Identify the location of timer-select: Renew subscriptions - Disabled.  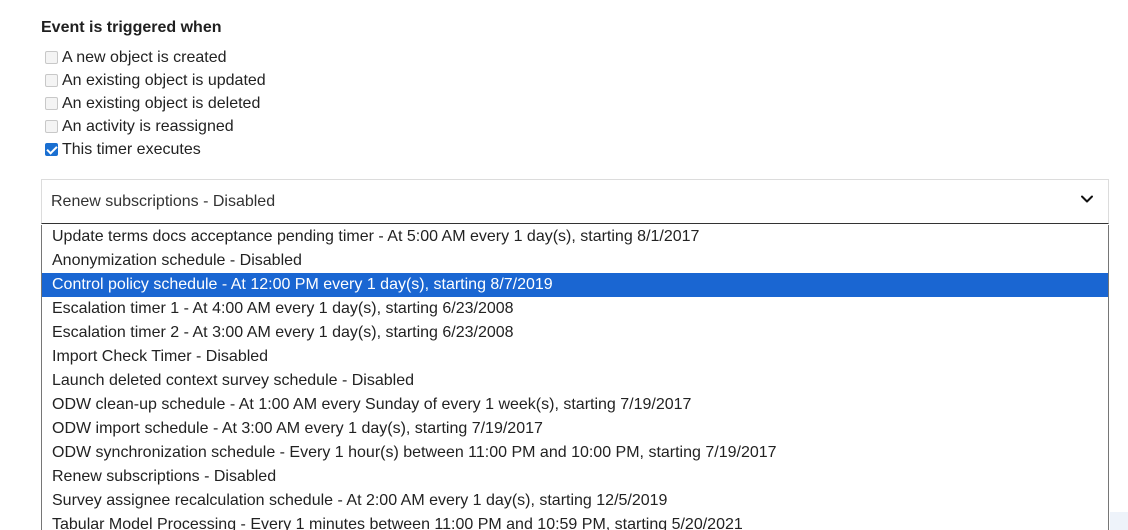
(575, 201).